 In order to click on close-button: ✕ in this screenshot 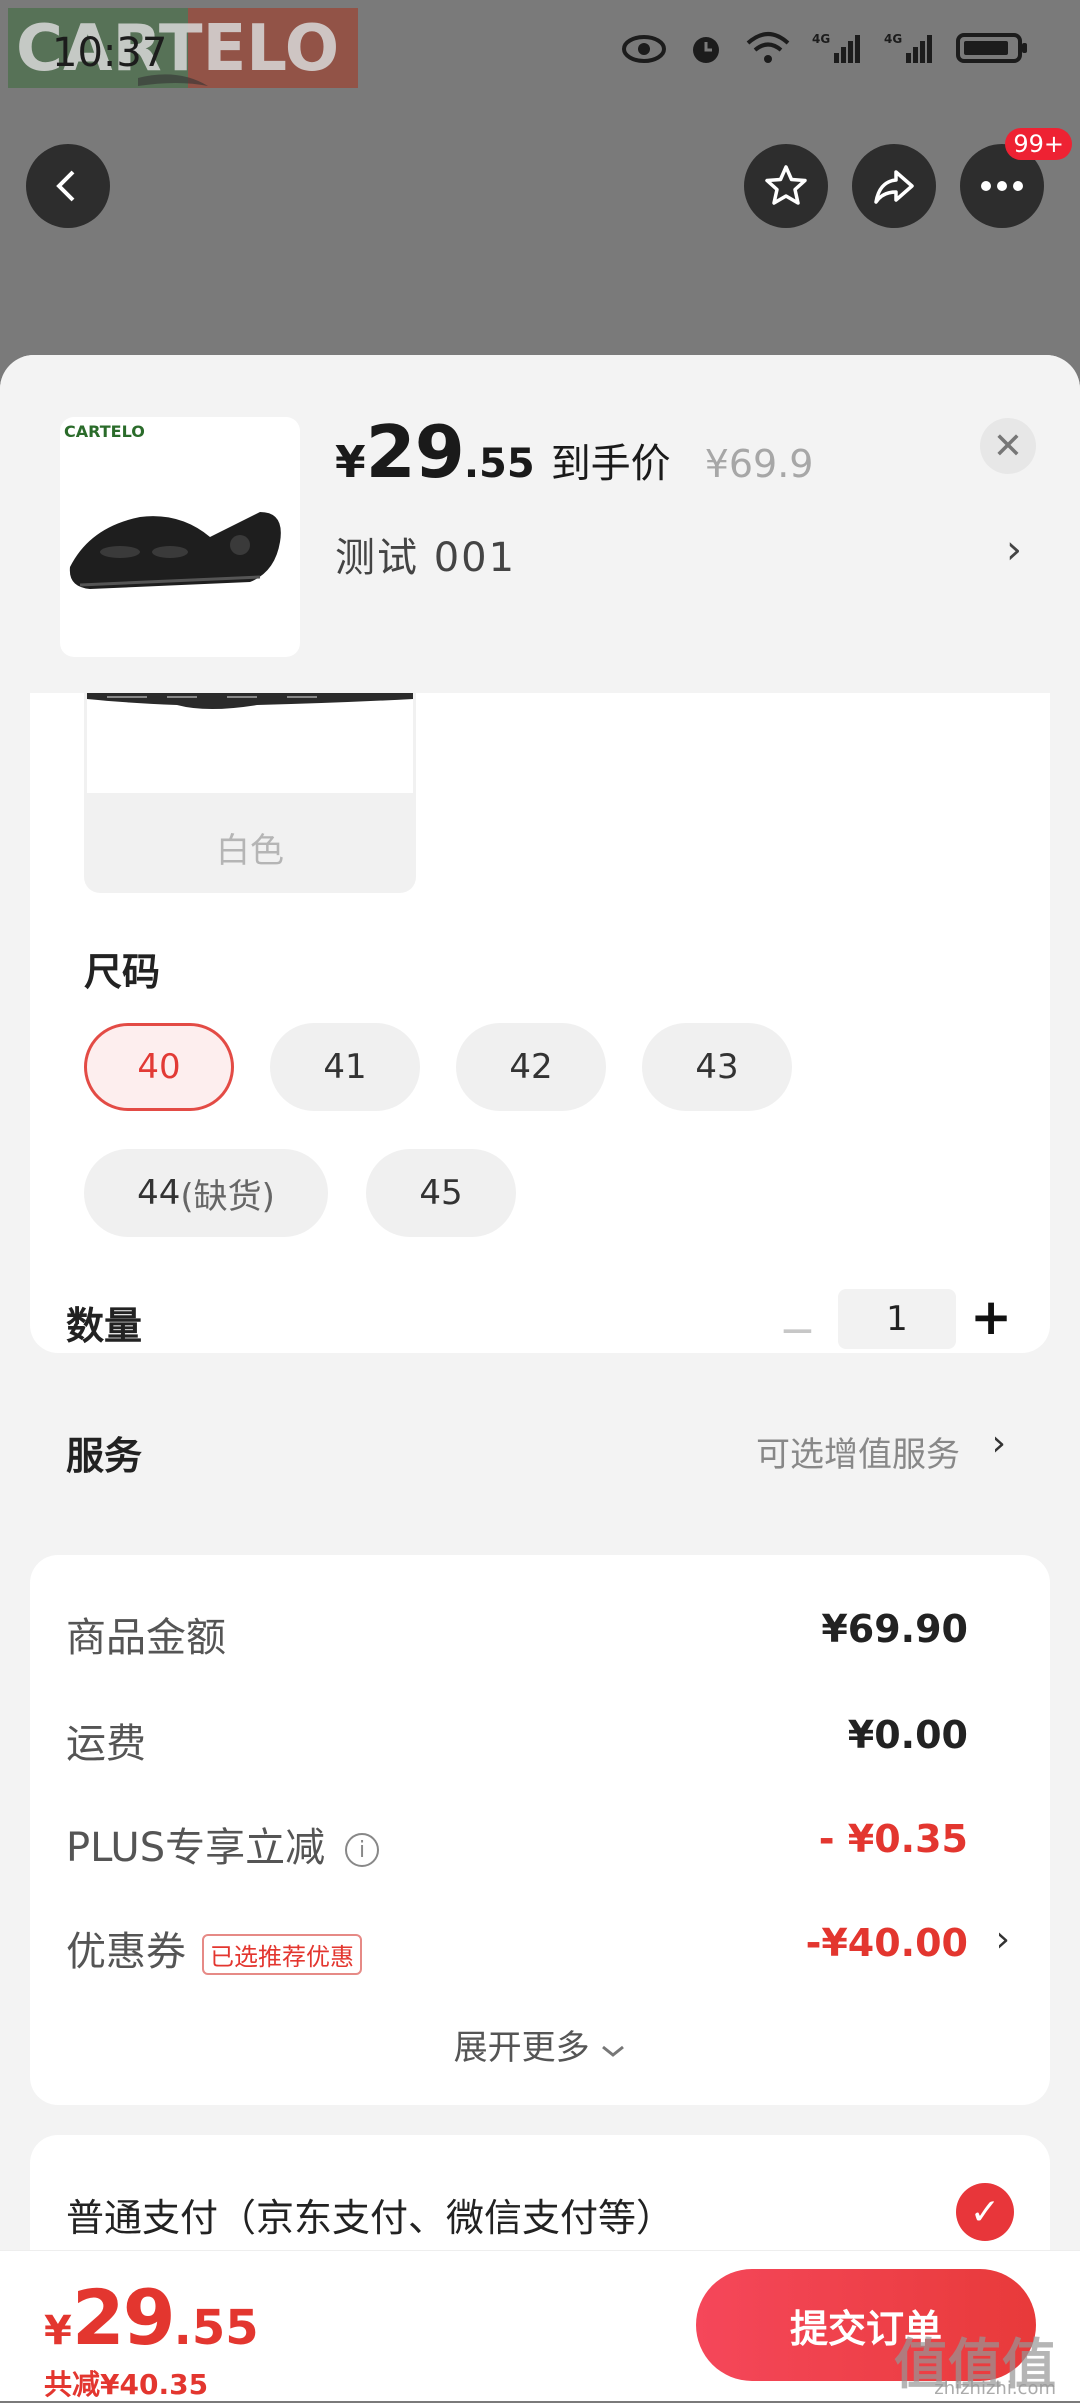, I will do `click(1008, 446)`.